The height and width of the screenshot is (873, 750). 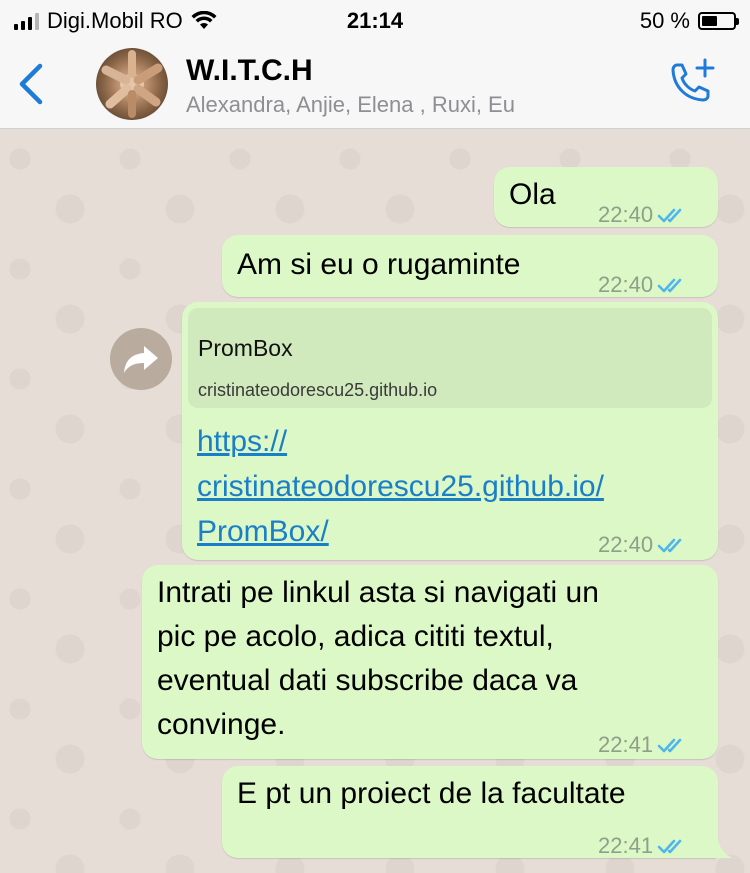 I want to click on forward-button, so click(x=141, y=359).